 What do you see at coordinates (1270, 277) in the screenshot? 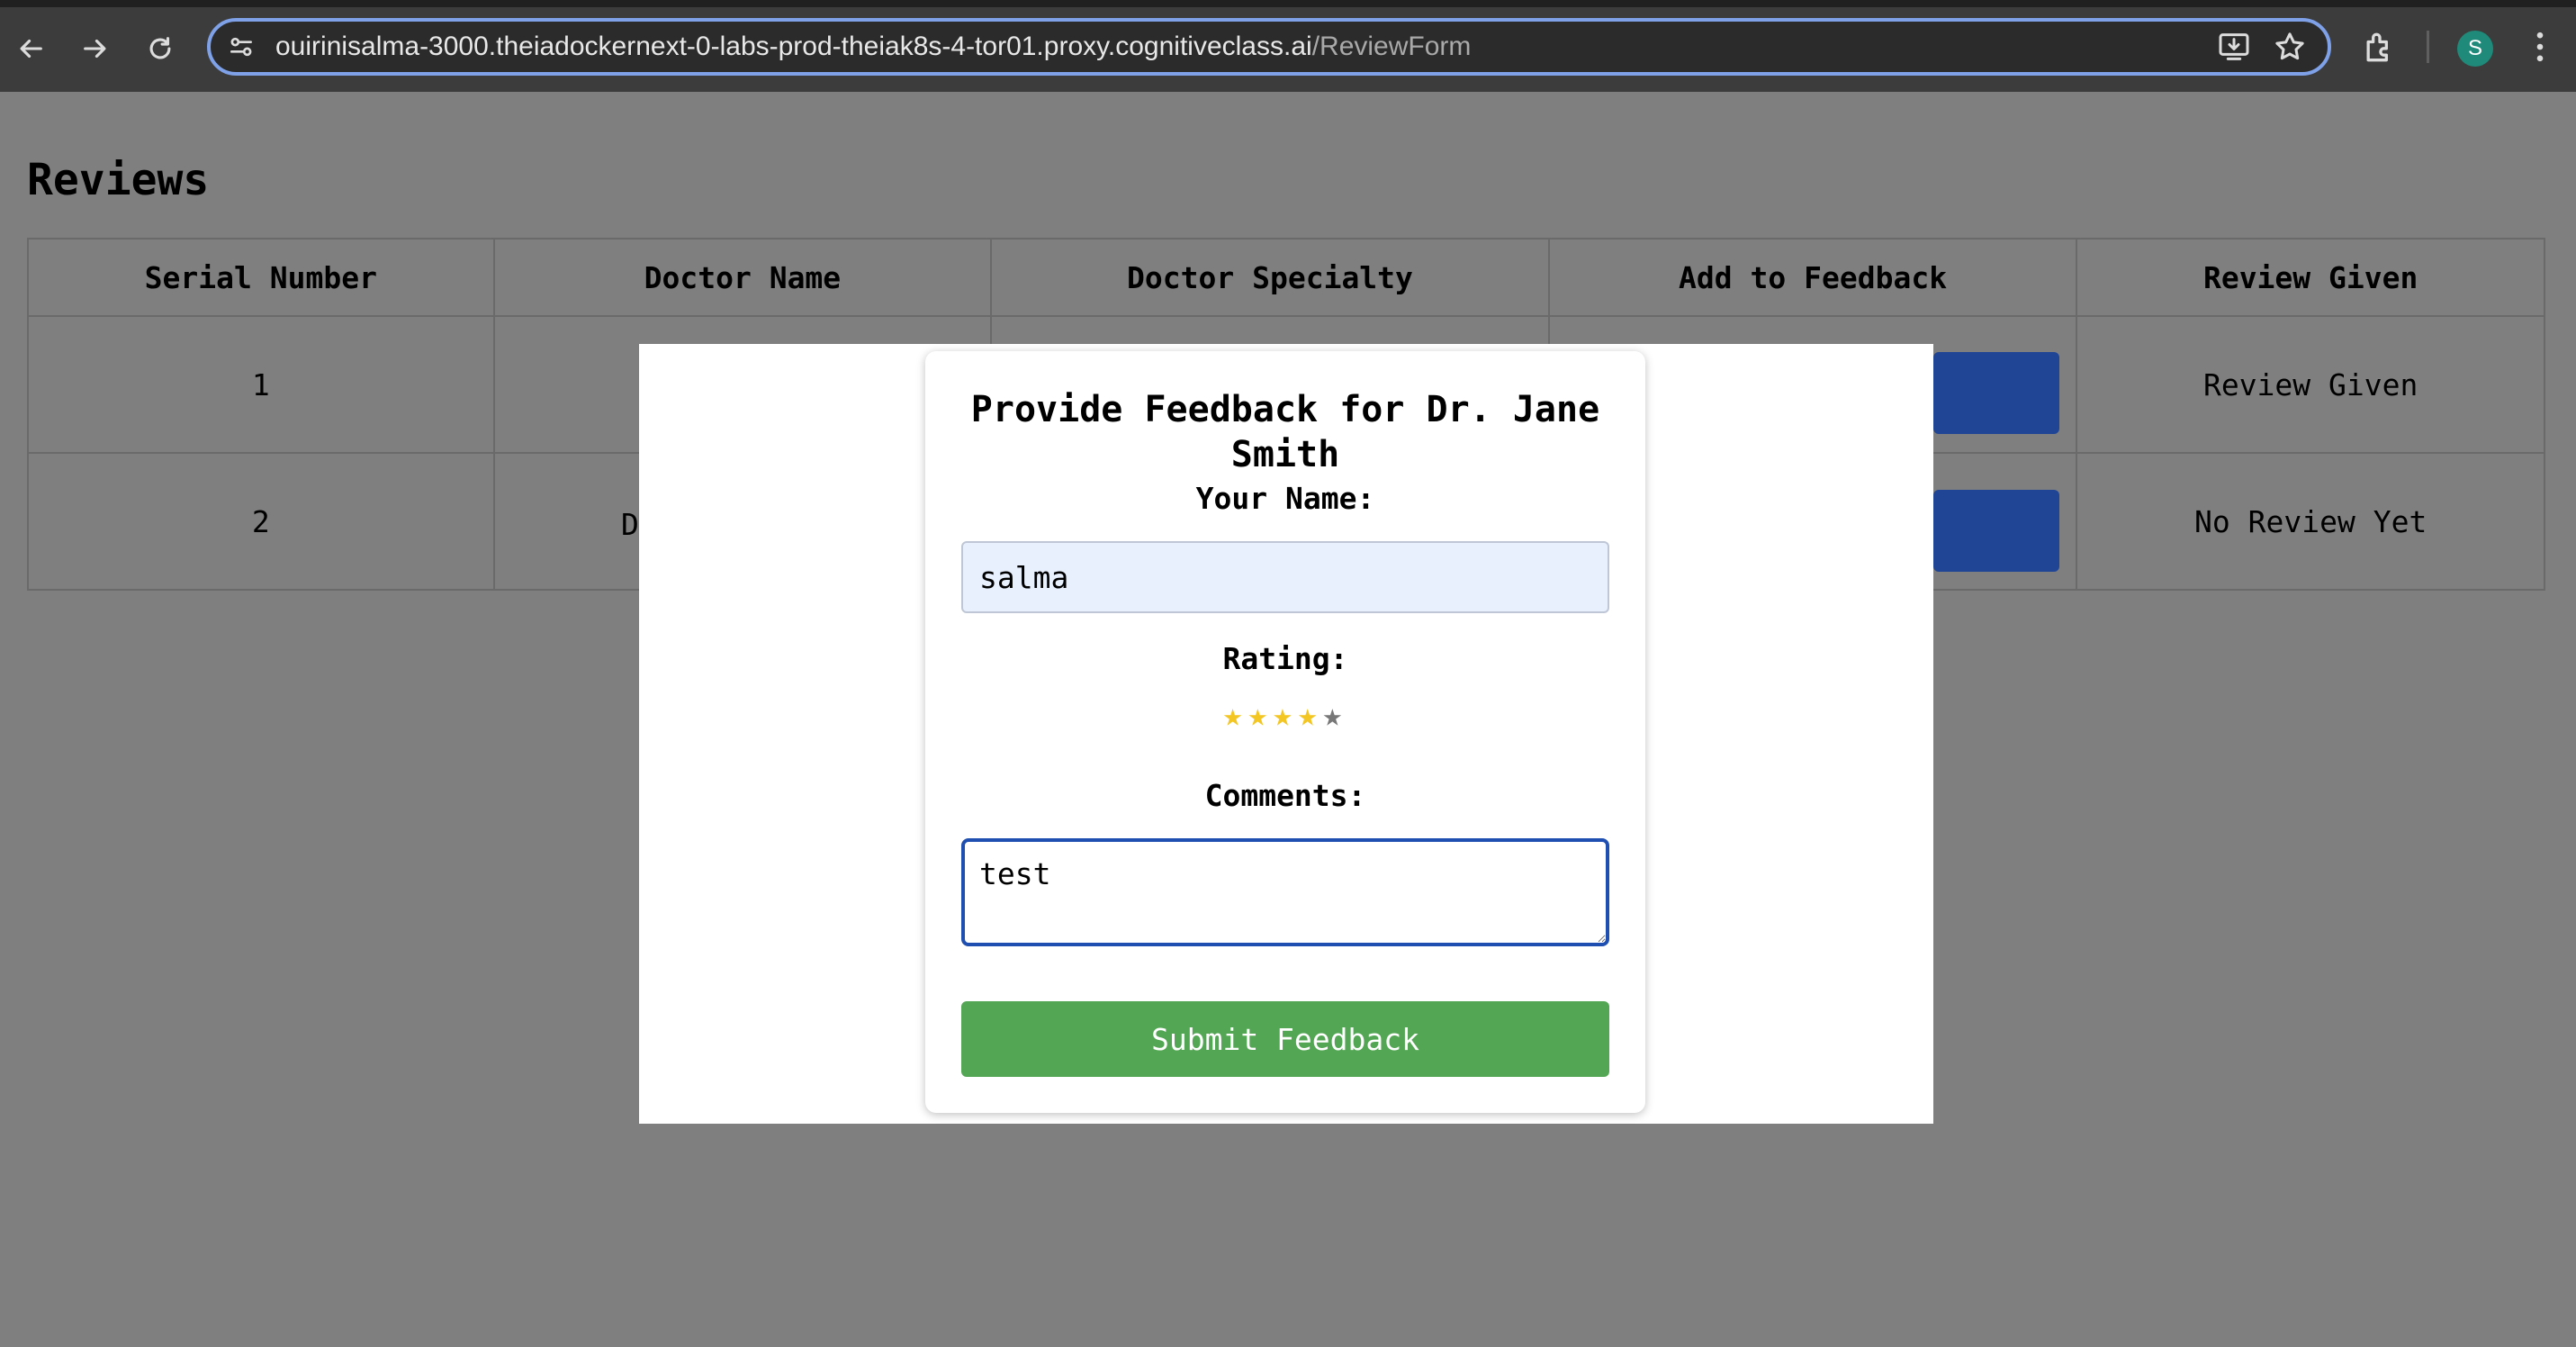
I see `column-header: Doctor Specialty` at bounding box center [1270, 277].